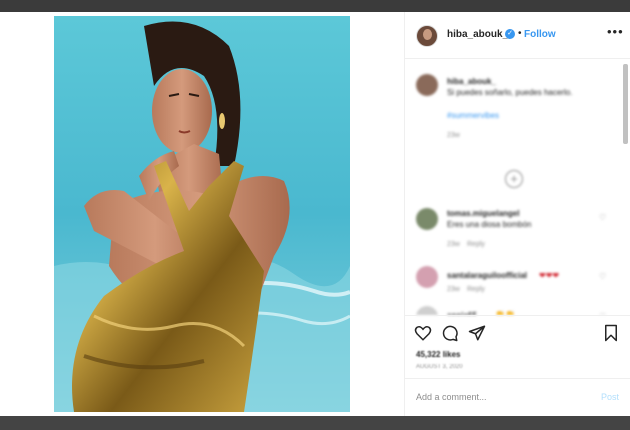 The image size is (630, 430). Describe the element at coordinates (610, 397) in the screenshot. I see `post-comment-button: Post` at that location.